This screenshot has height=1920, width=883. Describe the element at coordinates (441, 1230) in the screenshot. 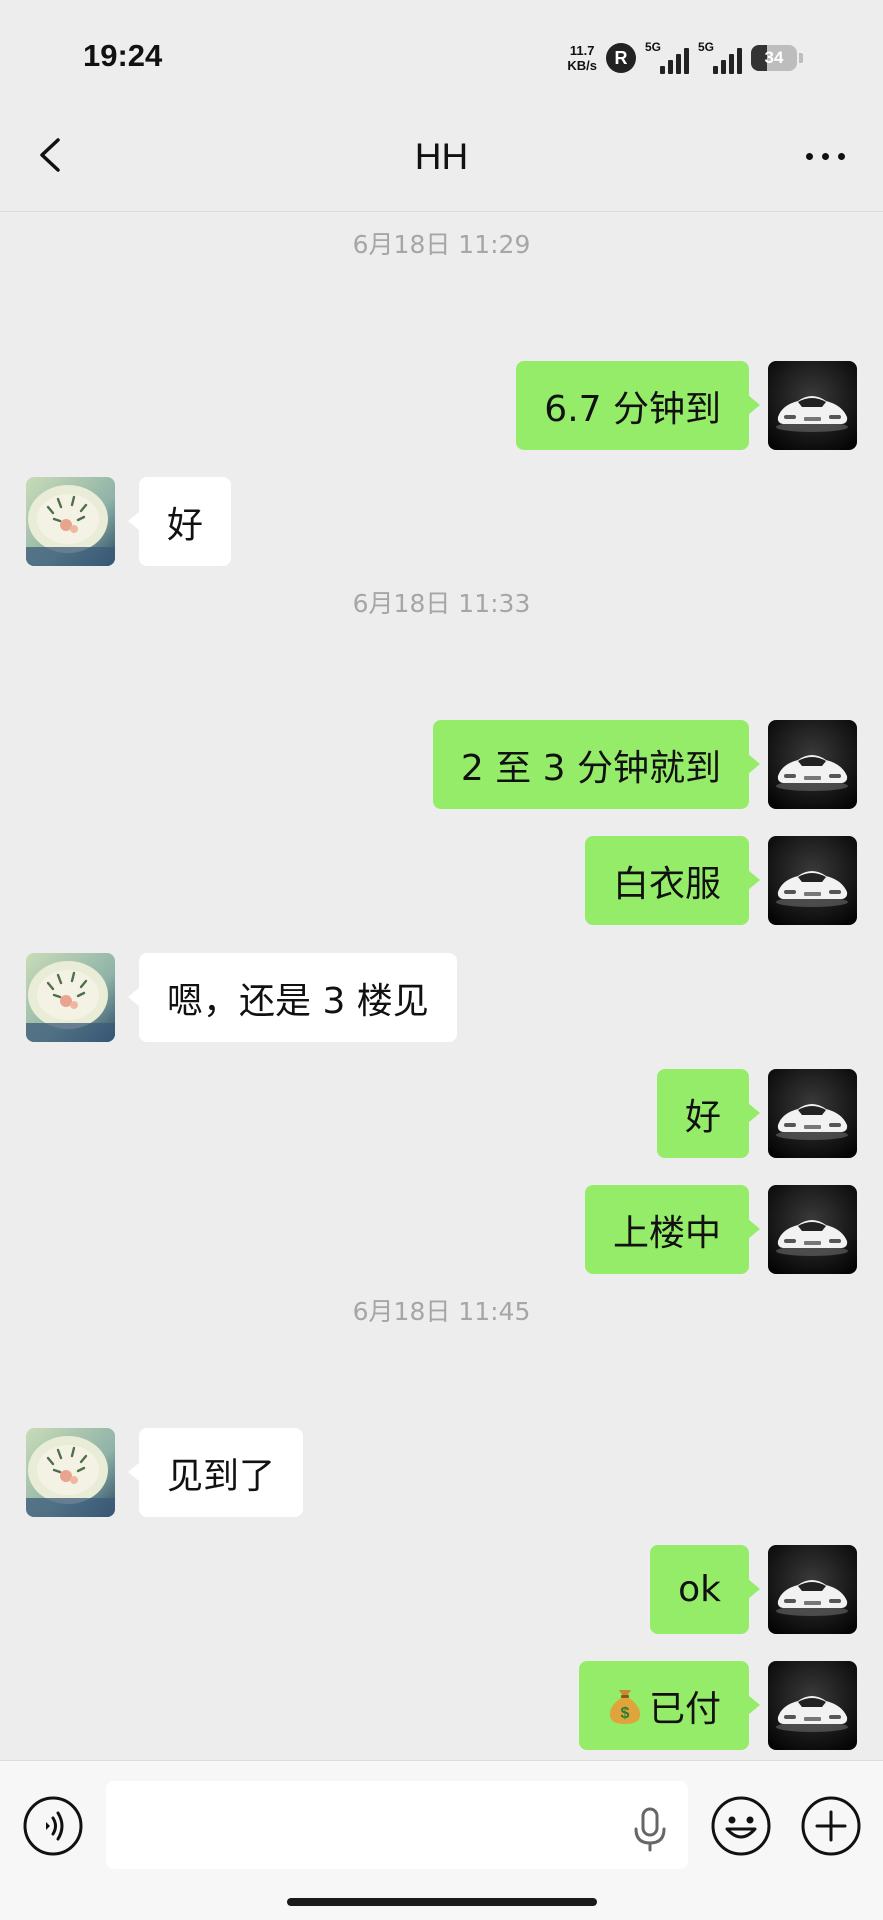

I see `message-outgoing: 上楼中` at that location.